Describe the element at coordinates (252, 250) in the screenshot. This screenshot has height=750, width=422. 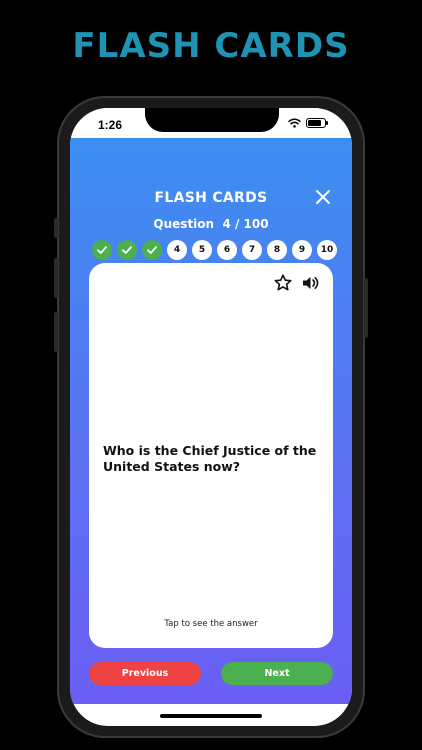
I see `progress-dot-7: 7` at that location.